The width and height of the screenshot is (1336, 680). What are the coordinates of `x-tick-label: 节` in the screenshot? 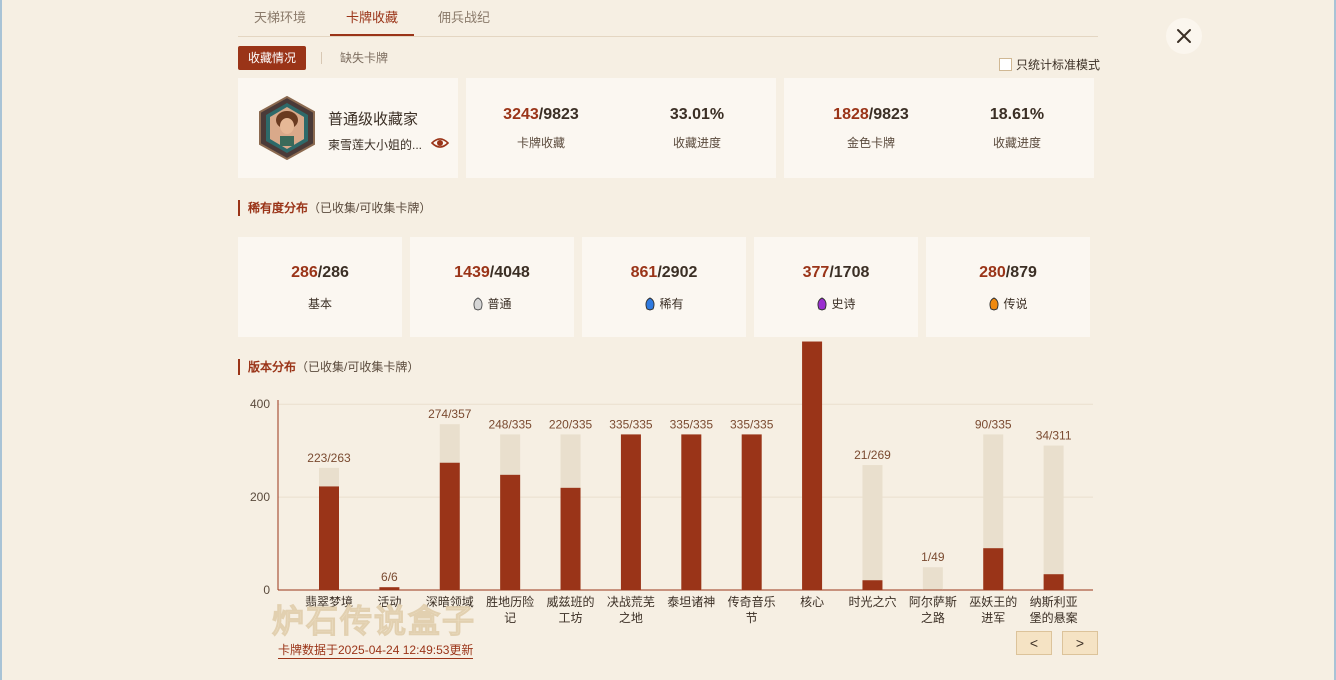 It's located at (752, 618).